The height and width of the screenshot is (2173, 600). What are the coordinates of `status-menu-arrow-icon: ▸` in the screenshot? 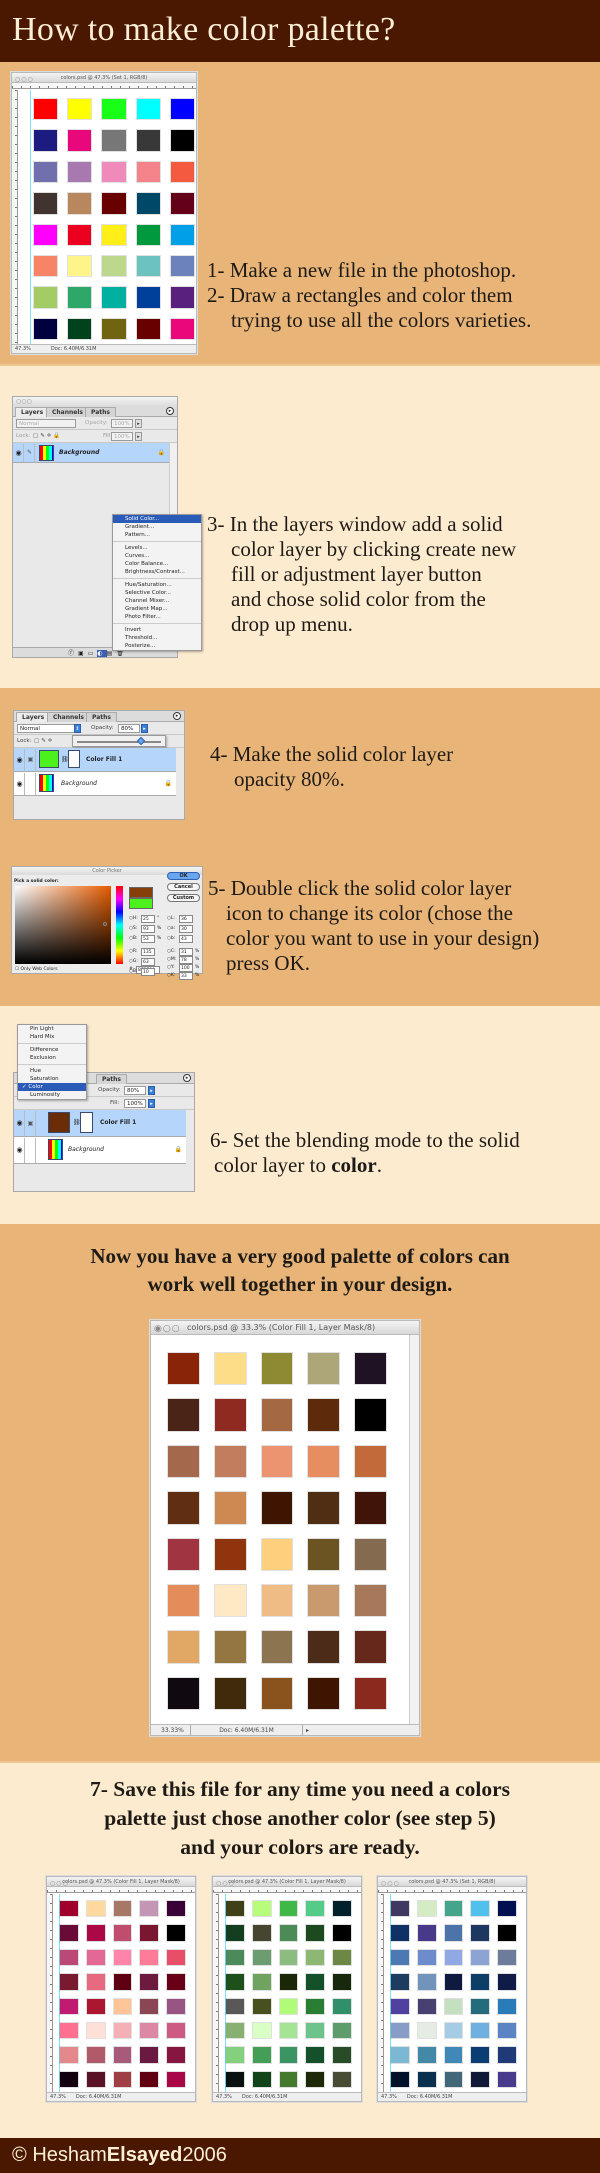 It's located at (306, 1730).